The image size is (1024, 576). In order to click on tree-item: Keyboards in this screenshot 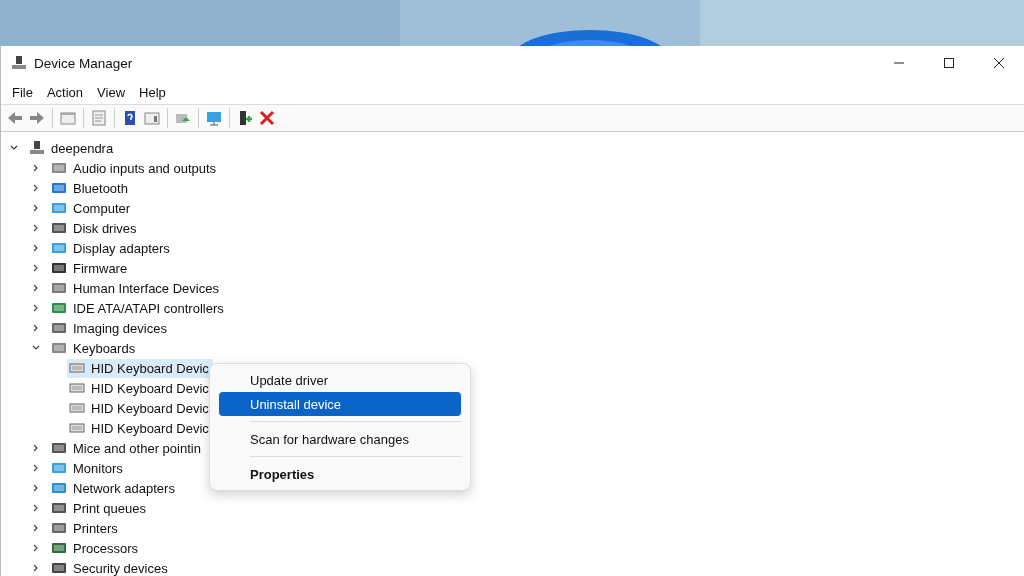, I will do `click(104, 348)`.